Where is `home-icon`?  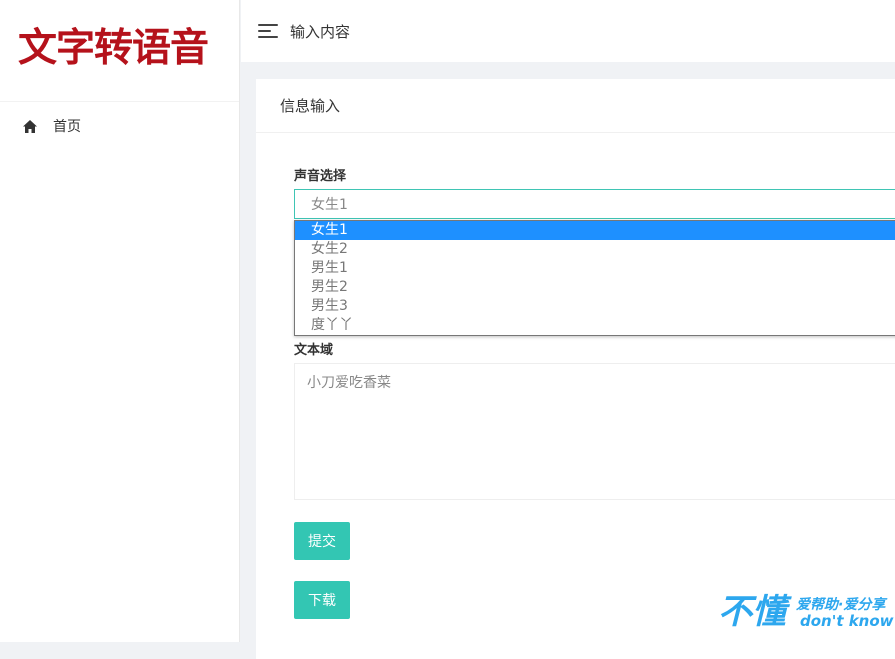
home-icon is located at coordinates (30, 126).